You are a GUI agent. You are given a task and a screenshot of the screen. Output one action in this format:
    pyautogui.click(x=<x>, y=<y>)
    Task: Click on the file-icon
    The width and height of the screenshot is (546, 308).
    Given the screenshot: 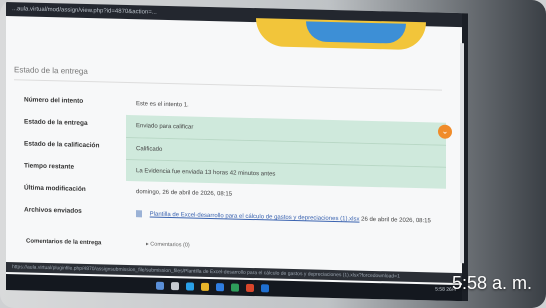 What is the action you would take?
    pyautogui.click(x=139, y=214)
    